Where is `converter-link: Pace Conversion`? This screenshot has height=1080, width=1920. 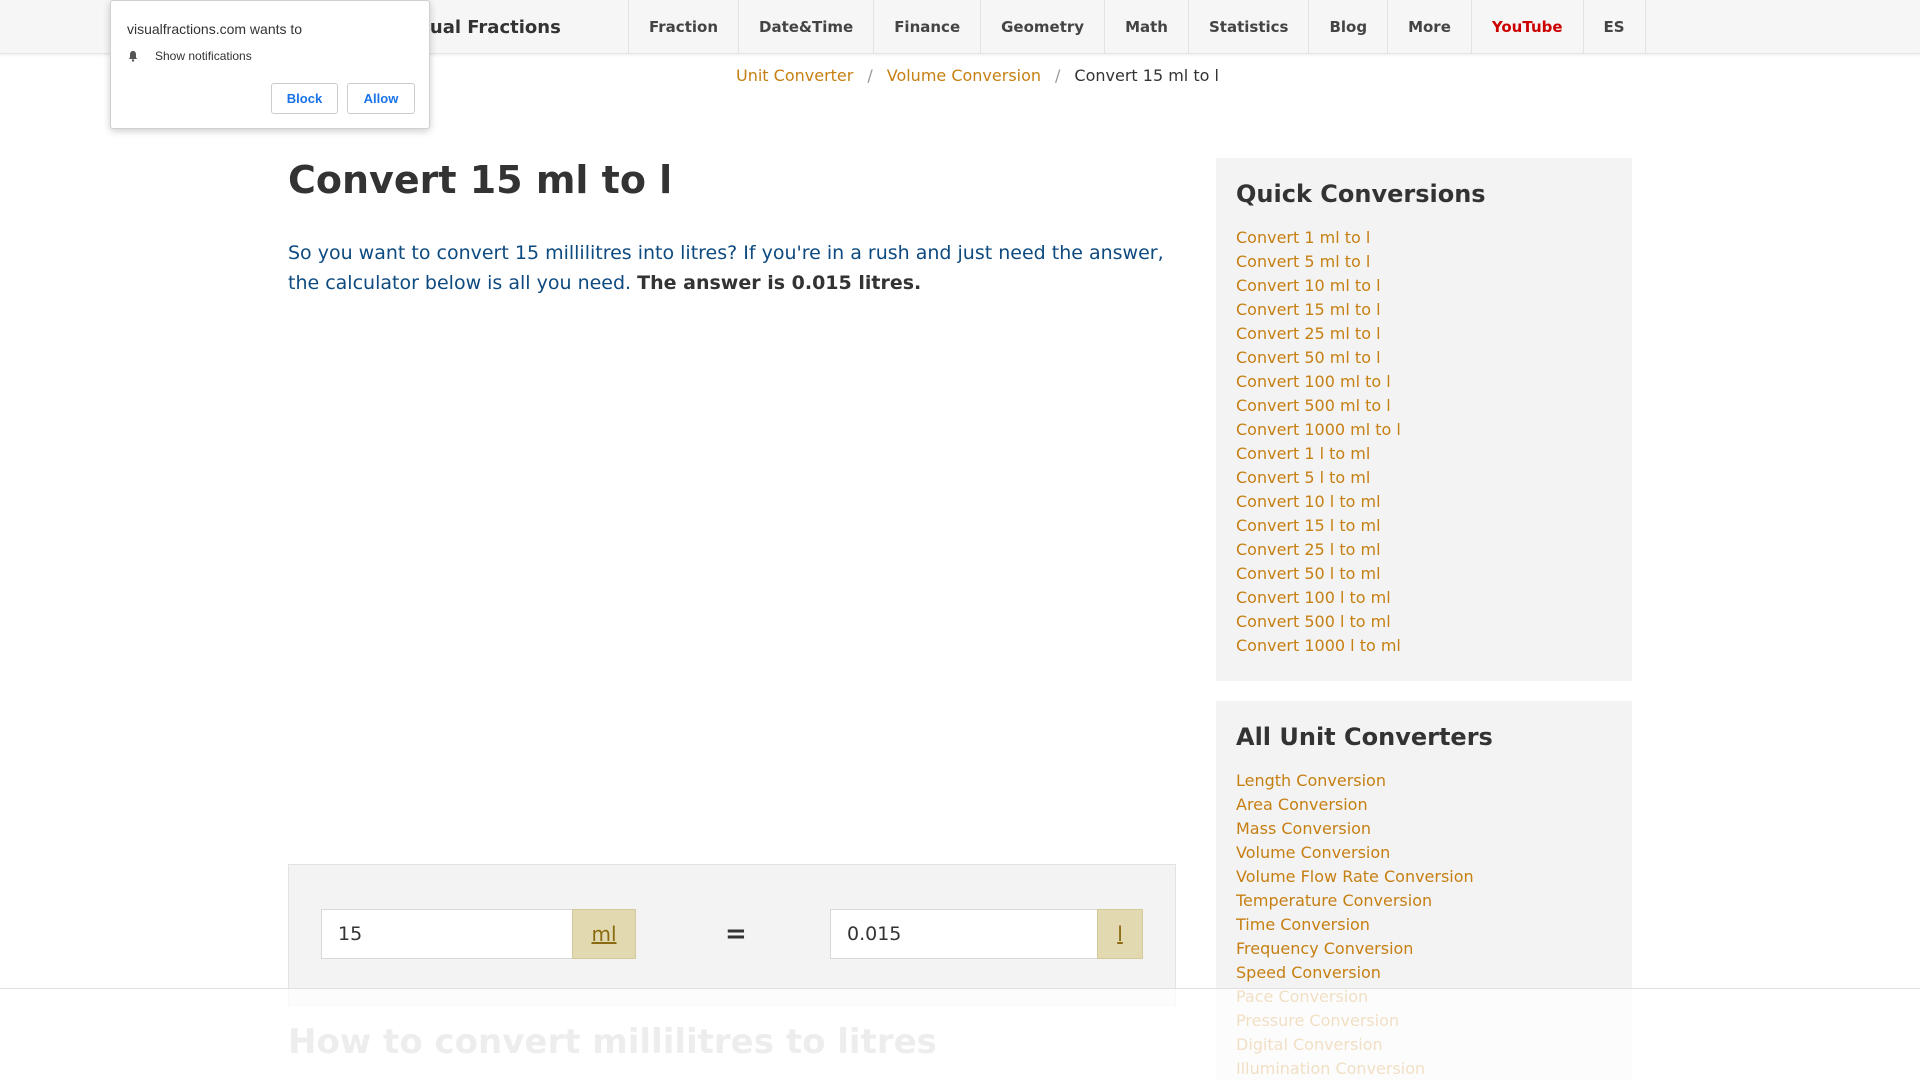
converter-link: Pace Conversion is located at coordinates (1424, 997).